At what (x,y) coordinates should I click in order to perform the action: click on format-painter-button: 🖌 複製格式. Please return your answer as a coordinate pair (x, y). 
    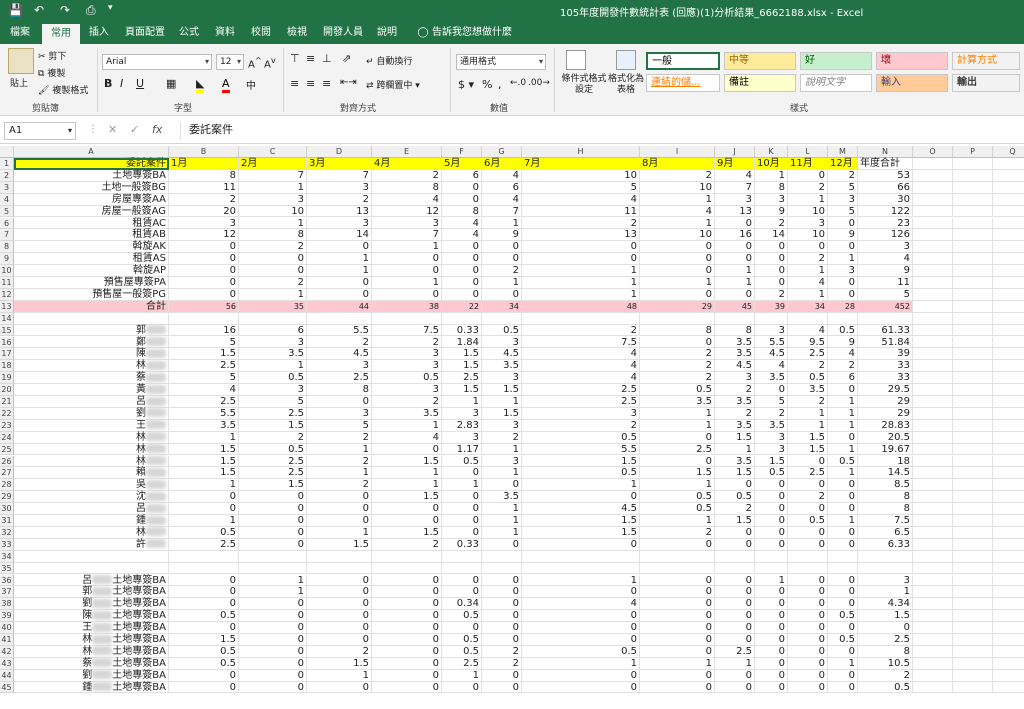
    Looking at the image, I should click on (63, 89).